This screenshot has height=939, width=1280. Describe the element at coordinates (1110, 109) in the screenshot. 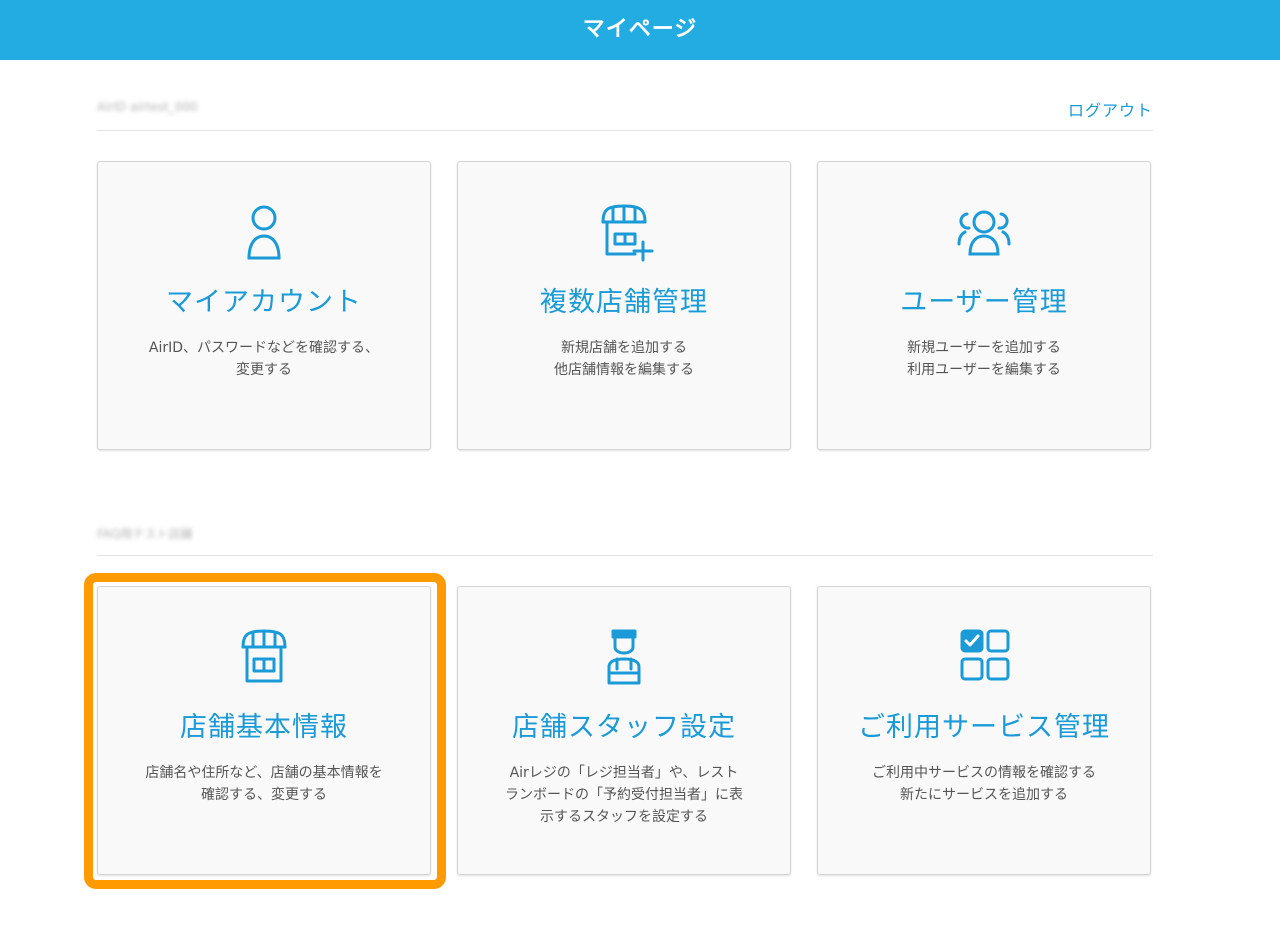

I see `logout-link: ログアウト` at that location.